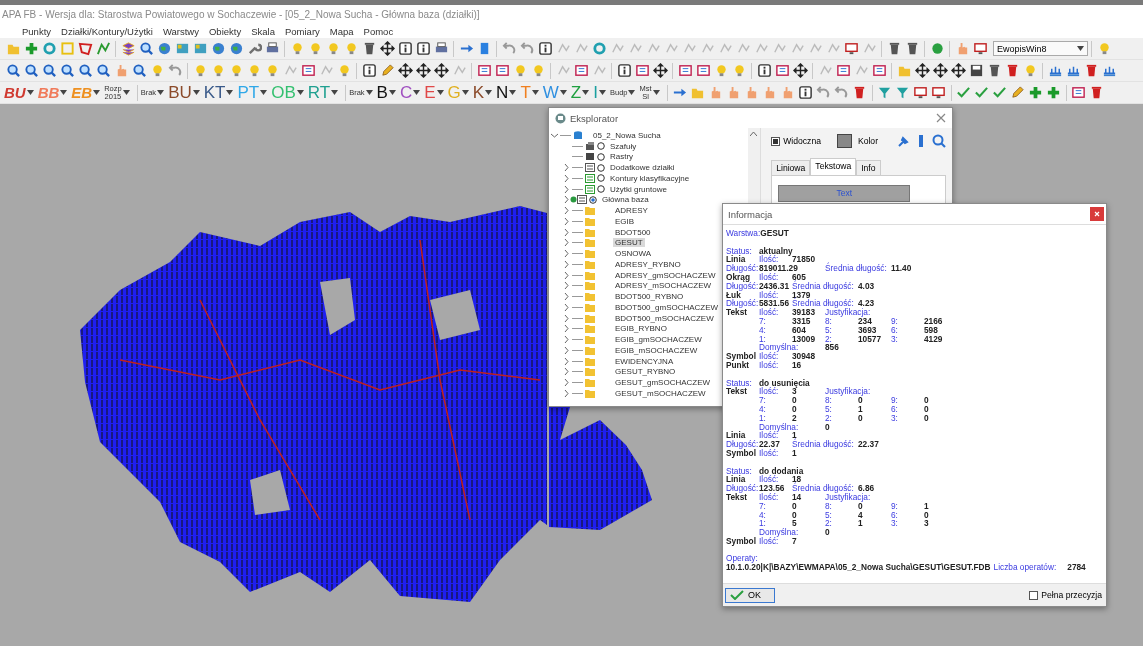 The image size is (1143, 646). Describe the element at coordinates (650, 178) in the screenshot. I see `tree-item: Kontury klasyfikacyjne` at that location.